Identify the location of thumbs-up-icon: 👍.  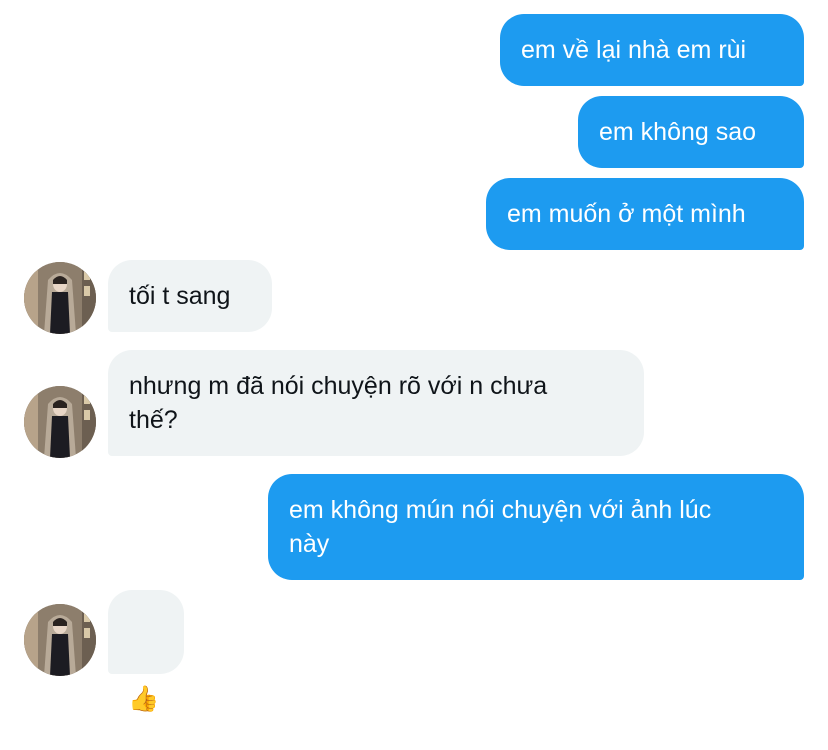
(144, 699).